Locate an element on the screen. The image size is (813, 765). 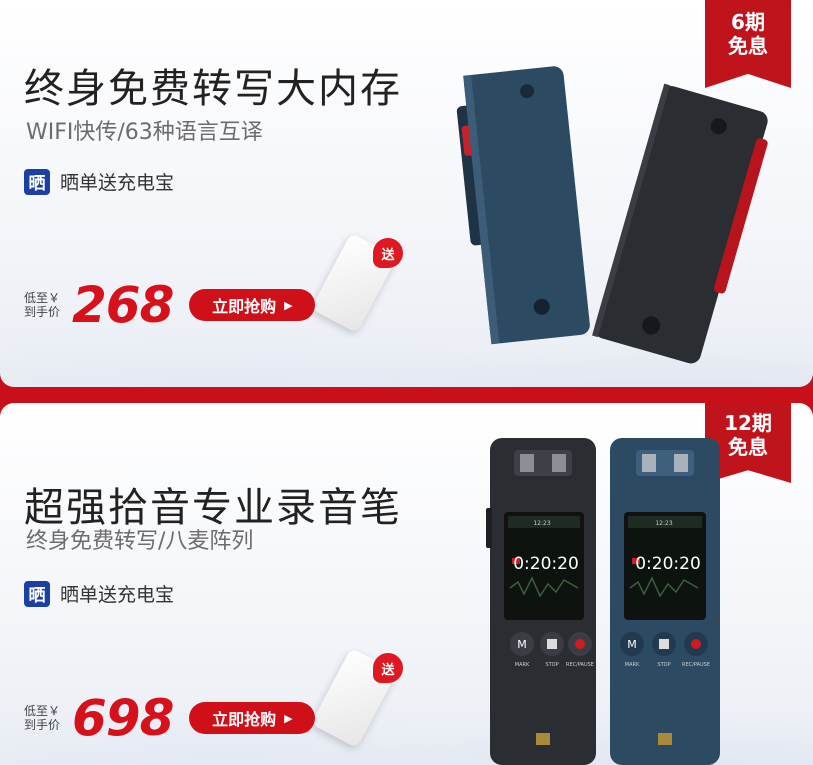
recorder-navy-image is located at coordinates (523, 205).